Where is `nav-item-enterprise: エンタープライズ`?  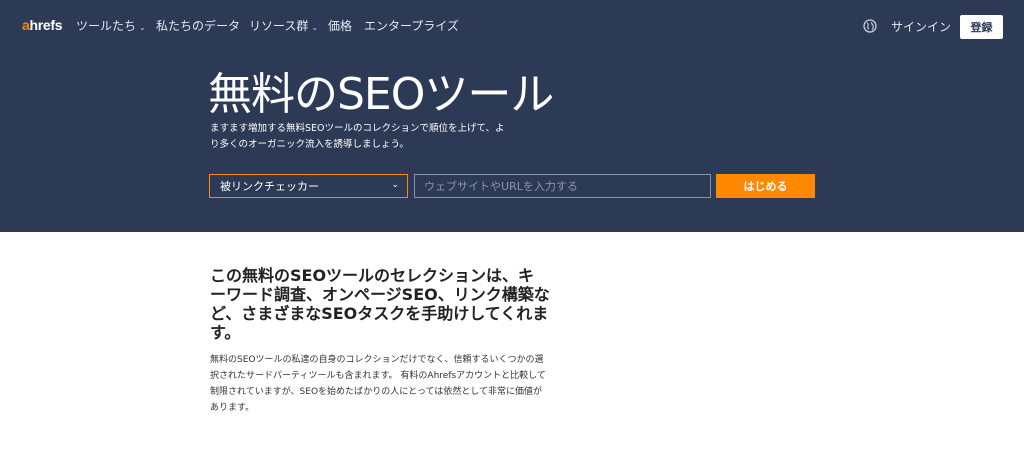 nav-item-enterprise: エンタープライズ is located at coordinates (411, 25).